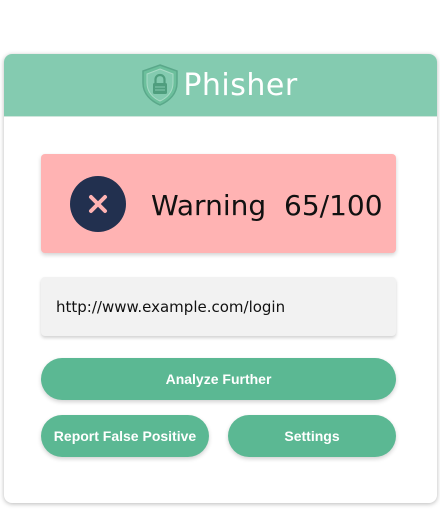  What do you see at coordinates (240, 85) in the screenshot?
I see `app-title: Phisher` at bounding box center [240, 85].